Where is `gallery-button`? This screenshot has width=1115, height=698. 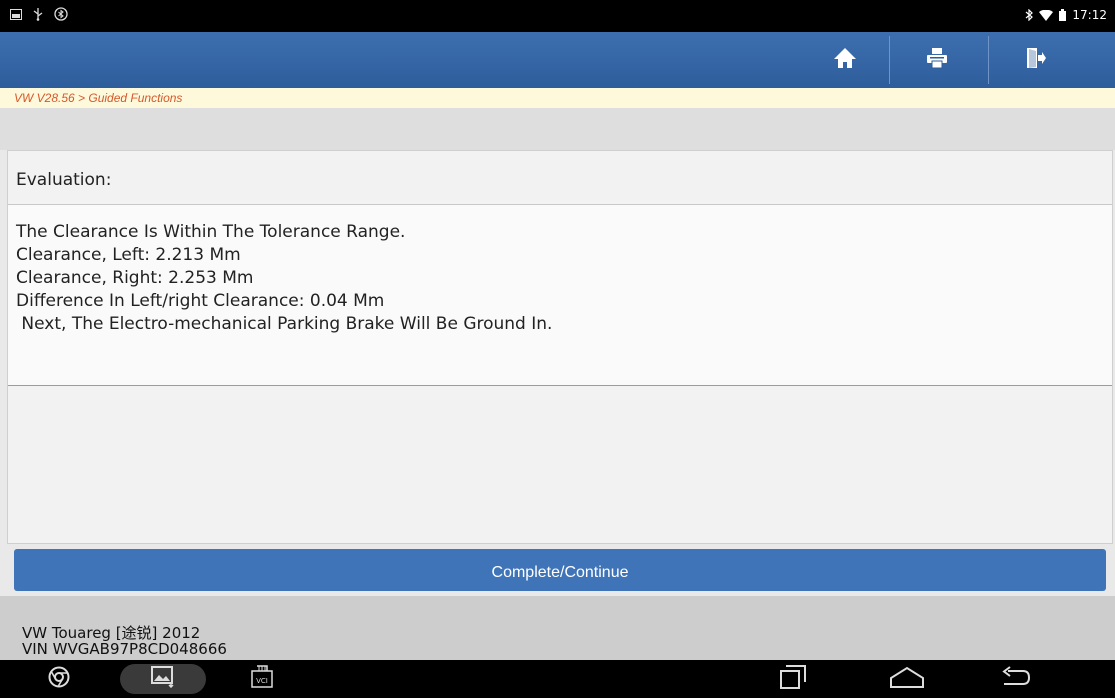
gallery-button is located at coordinates (163, 679).